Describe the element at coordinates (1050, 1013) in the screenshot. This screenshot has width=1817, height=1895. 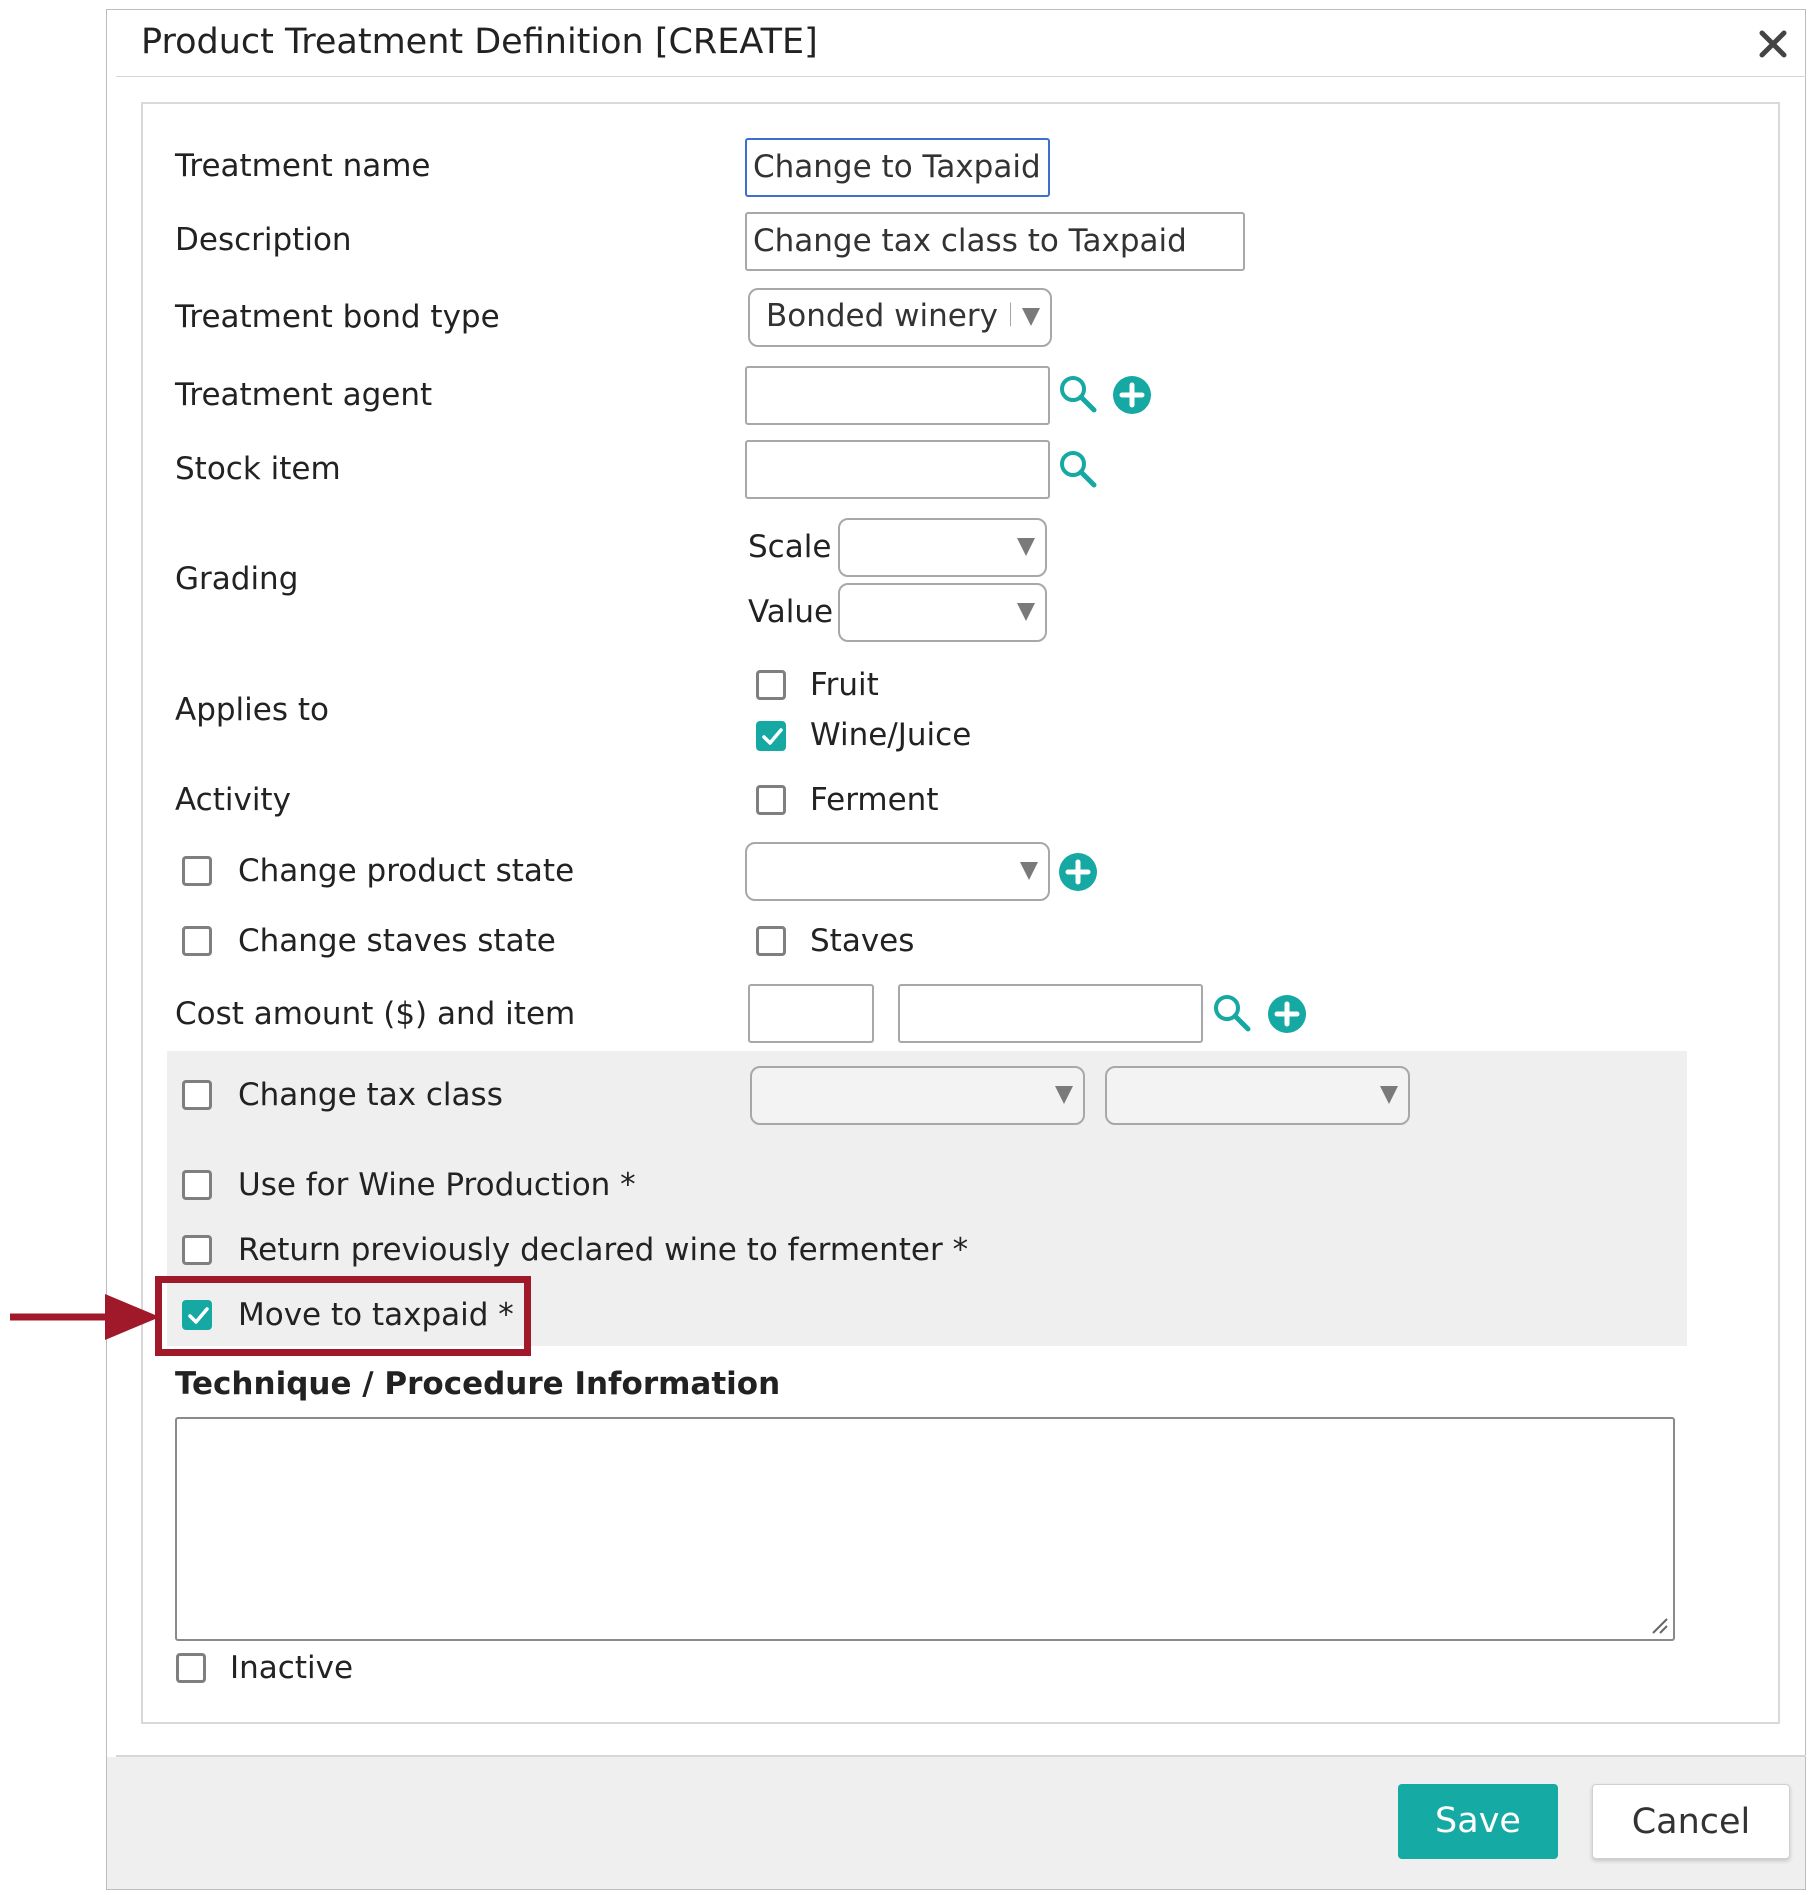
I see `cost-item-input` at that location.